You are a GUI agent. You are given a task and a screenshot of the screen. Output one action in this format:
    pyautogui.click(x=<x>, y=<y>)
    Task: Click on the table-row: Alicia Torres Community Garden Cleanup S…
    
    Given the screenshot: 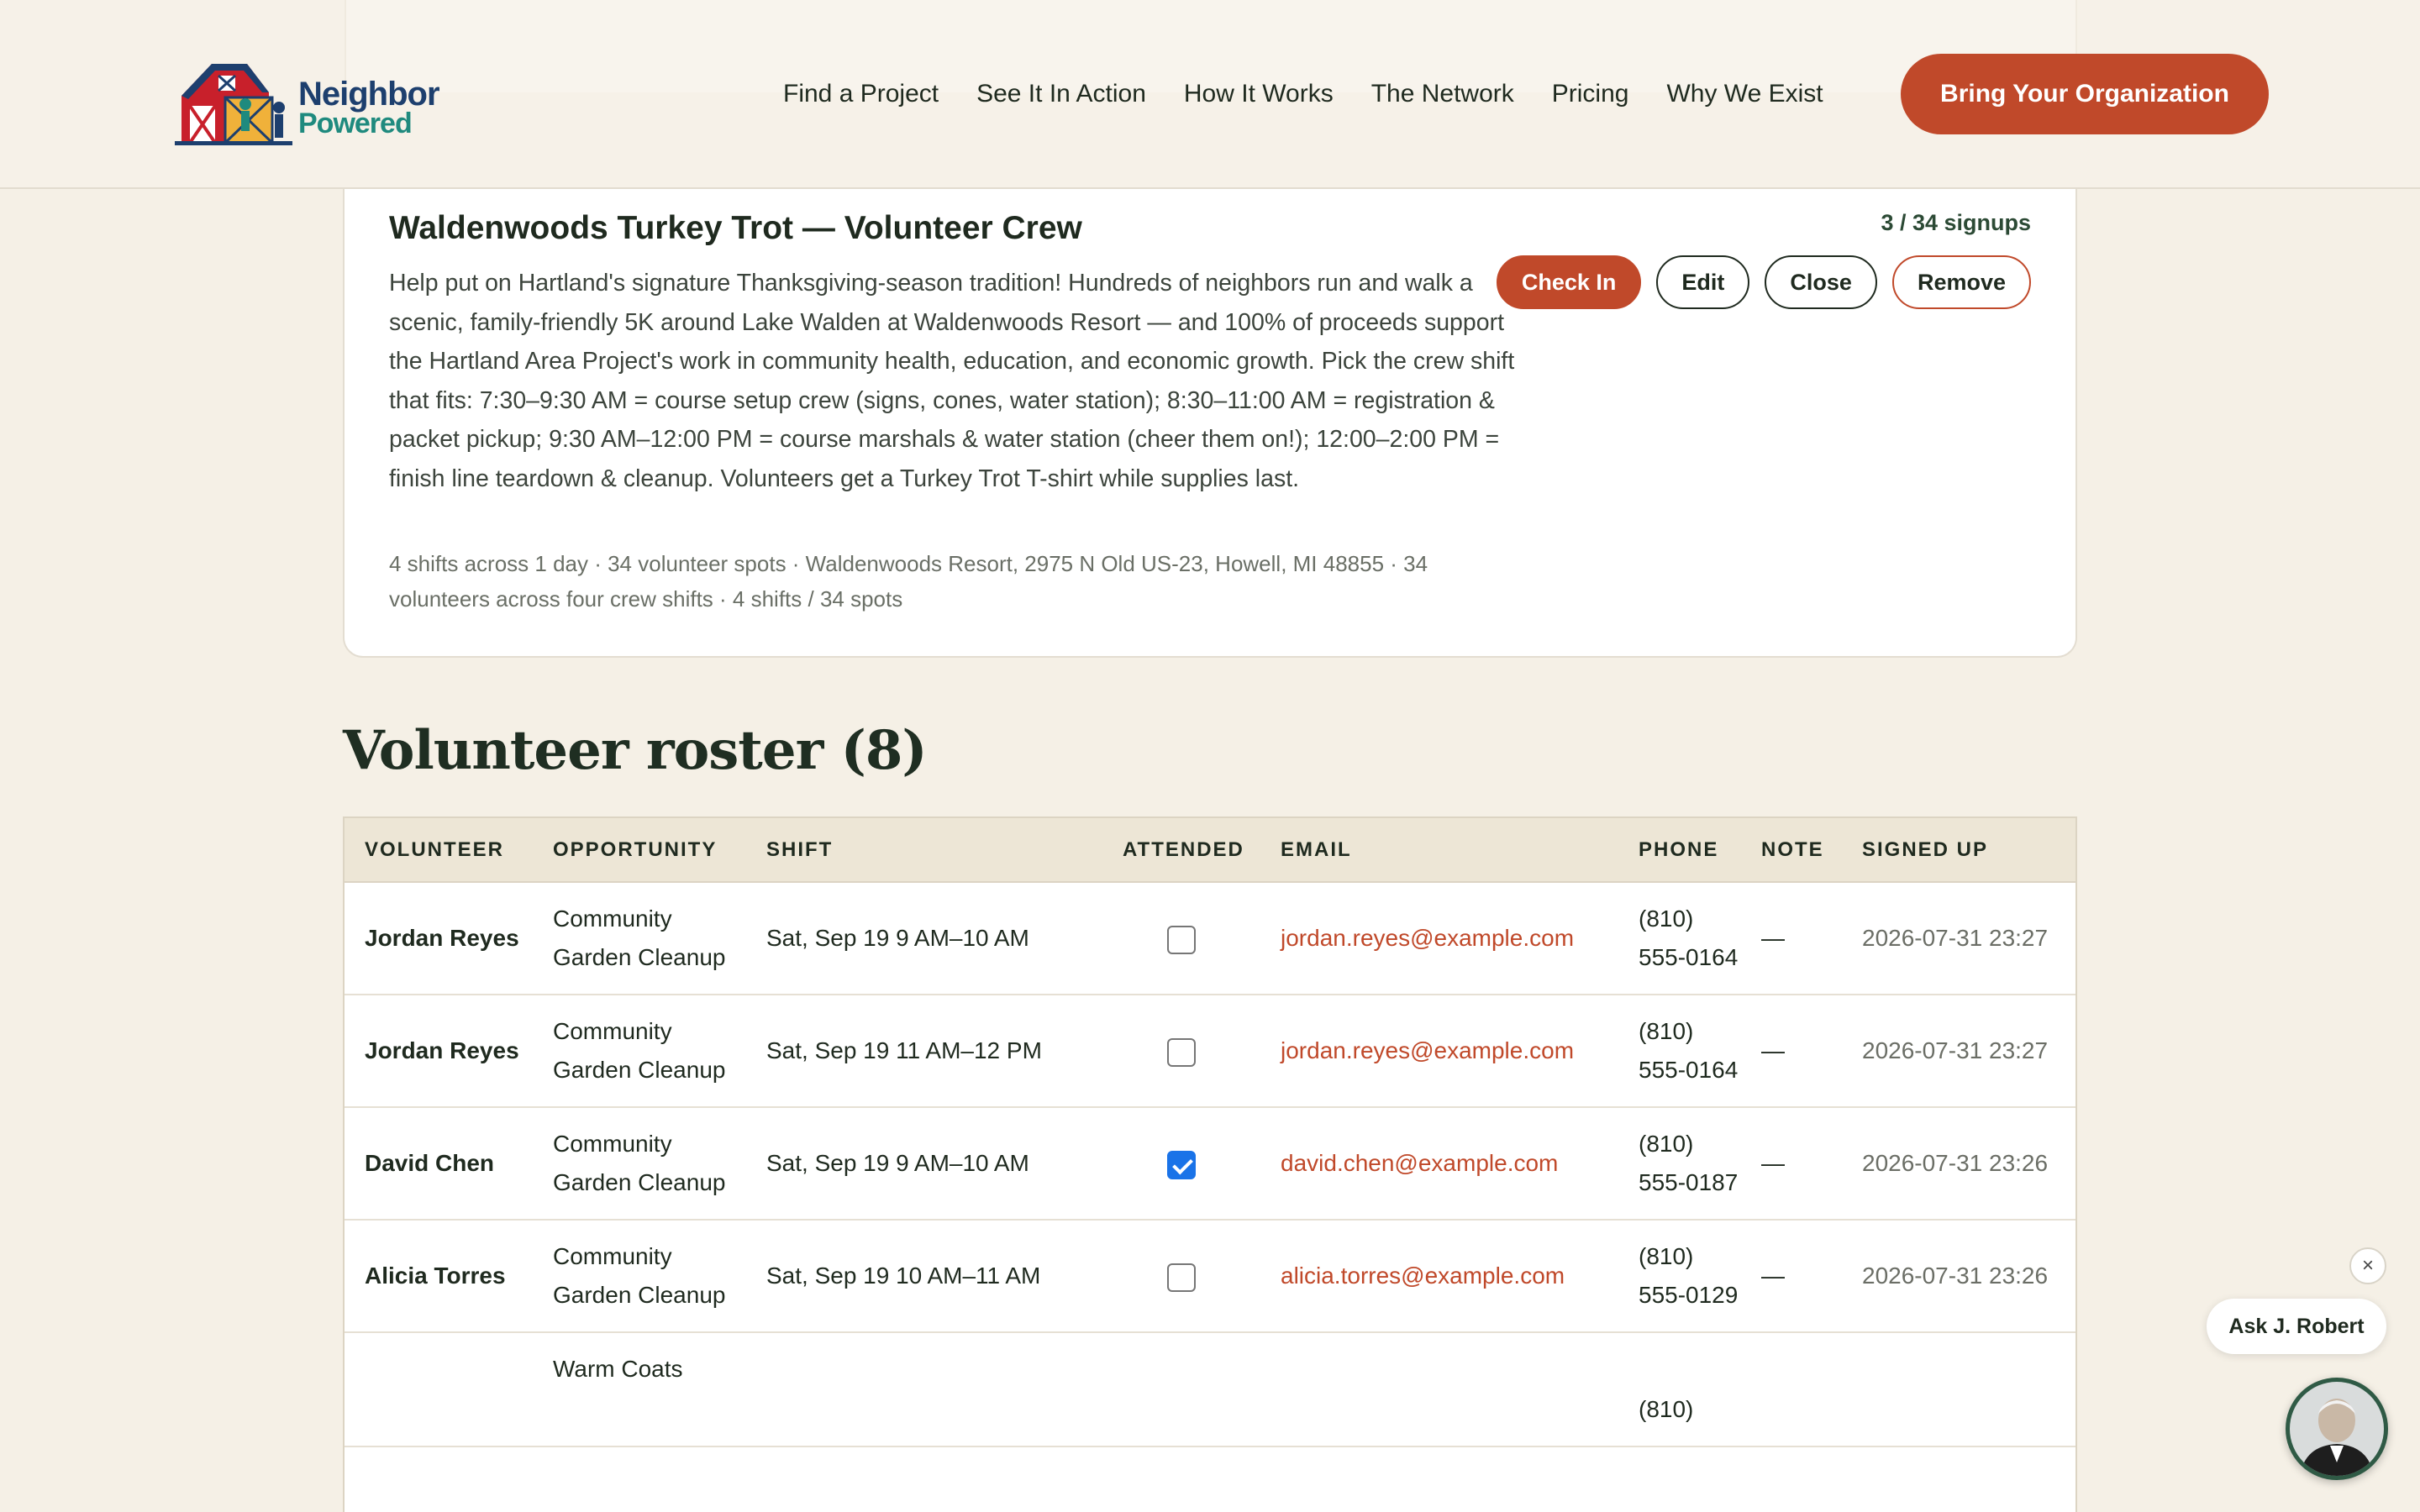 What is the action you would take?
    pyautogui.click(x=1210, y=1276)
    